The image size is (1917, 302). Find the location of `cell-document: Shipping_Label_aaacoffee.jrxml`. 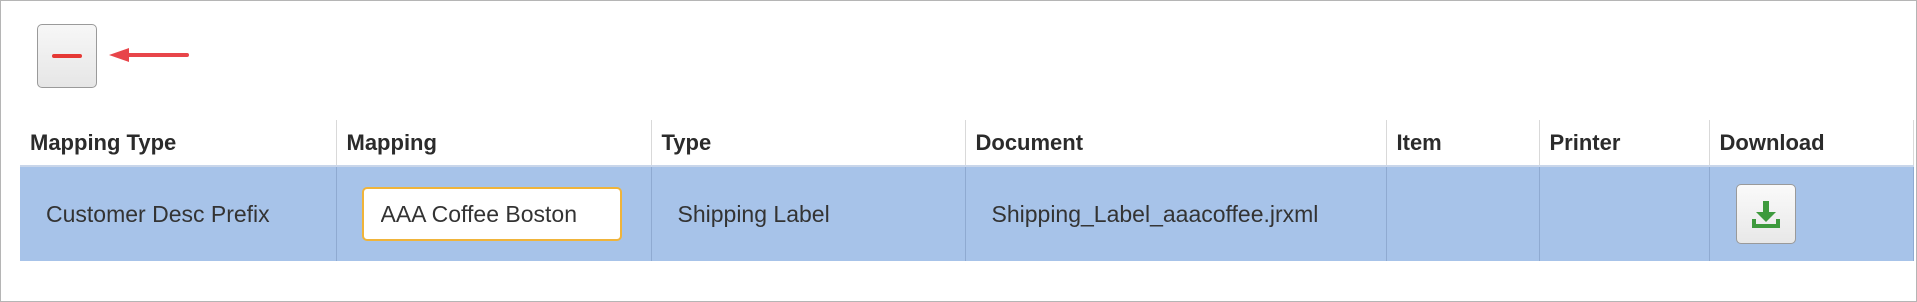

cell-document: Shipping_Label_aaacoffee.jrxml is located at coordinates (1176, 213).